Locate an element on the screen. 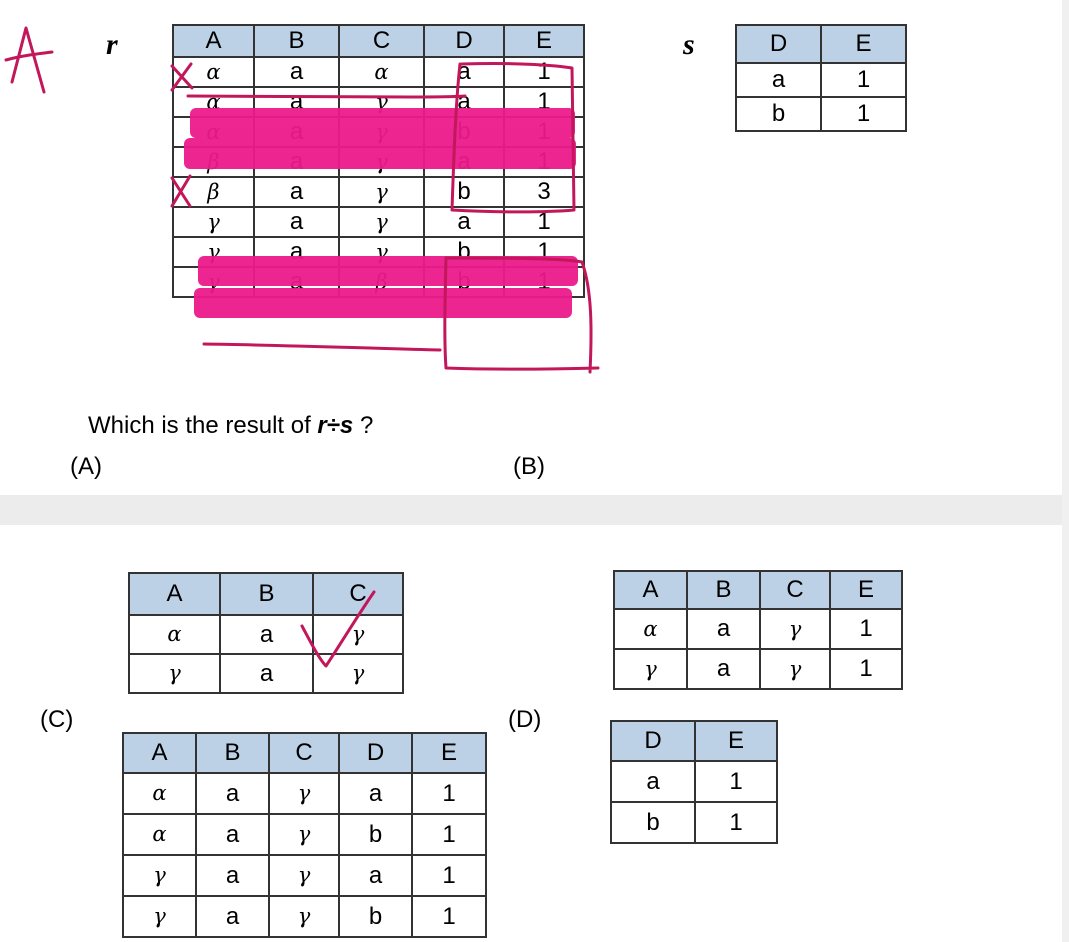 The width and height of the screenshot is (1069, 942). page-edge-strip is located at coordinates (1065, 471).